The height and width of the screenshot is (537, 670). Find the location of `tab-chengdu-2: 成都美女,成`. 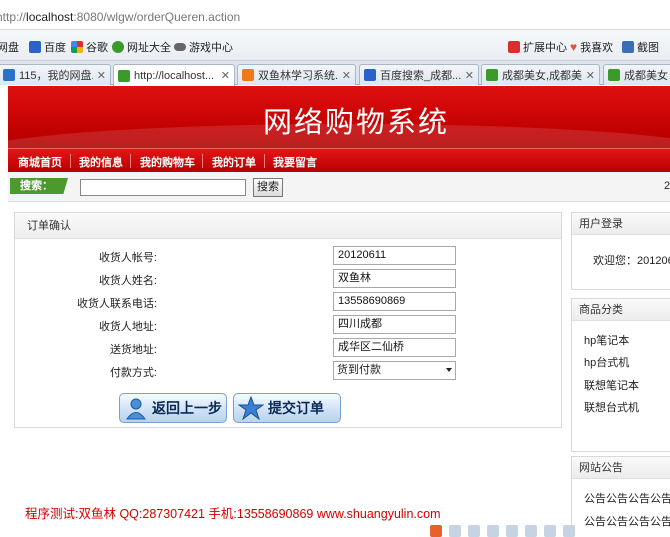

tab-chengdu-2: 成都美女,成 is located at coordinates (636, 74).